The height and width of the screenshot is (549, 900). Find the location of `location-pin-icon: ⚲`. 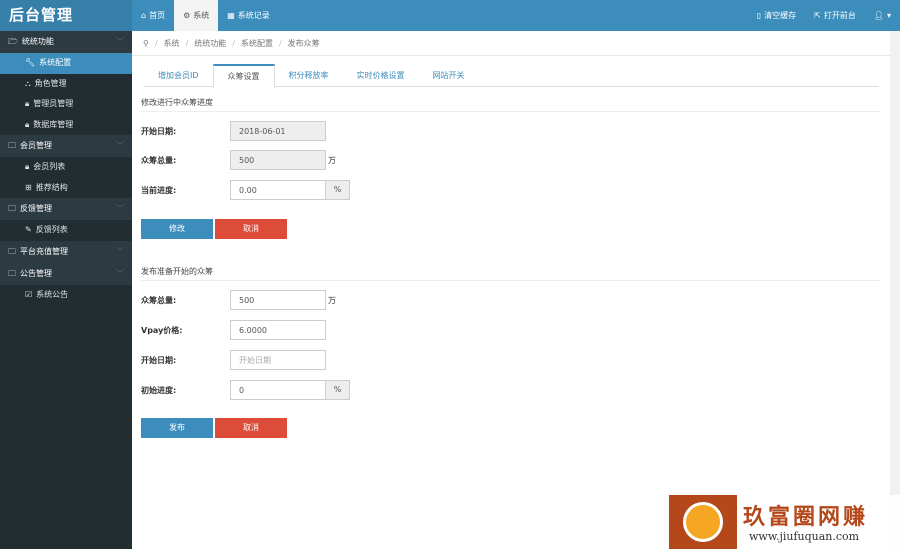

location-pin-icon: ⚲ is located at coordinates (146, 43).